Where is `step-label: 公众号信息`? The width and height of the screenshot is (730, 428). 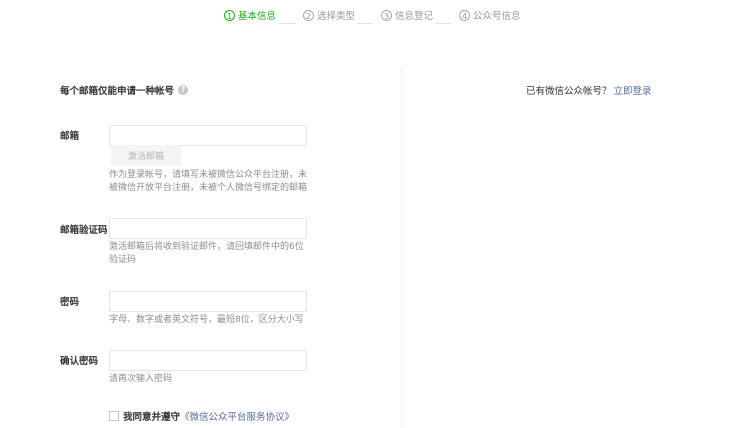 step-label: 公众号信息 is located at coordinates (497, 16).